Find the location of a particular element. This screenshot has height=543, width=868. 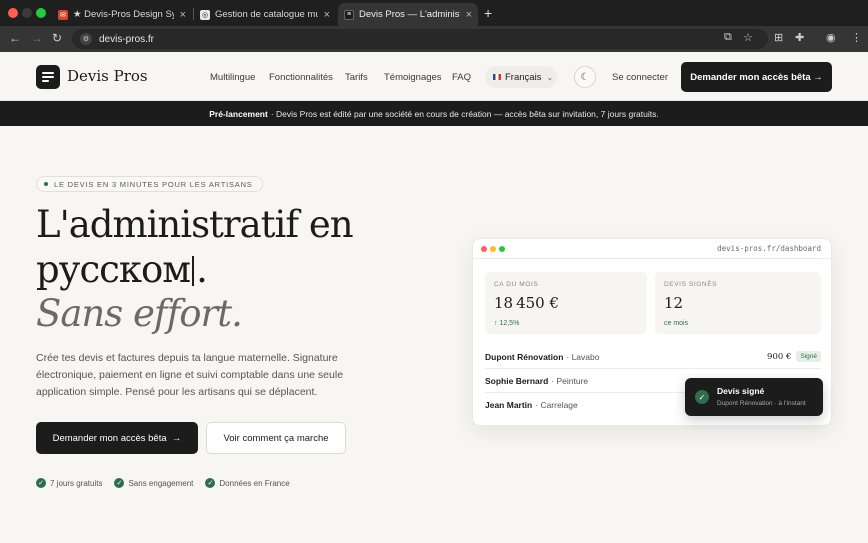

request-beta-button-header: Demander mon accès bêta → is located at coordinates (756, 77).